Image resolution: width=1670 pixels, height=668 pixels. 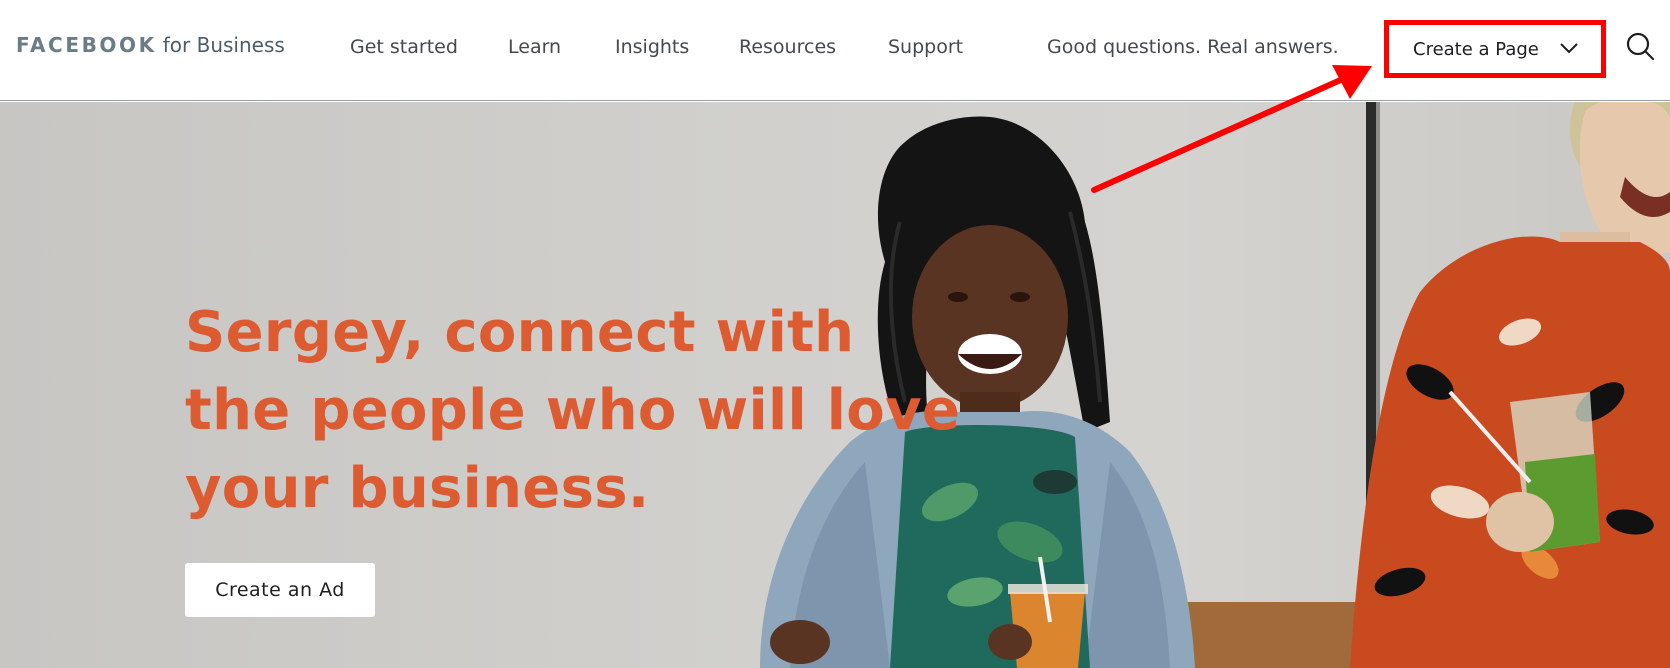 I want to click on headline-line: Sergey, connect with, so click(x=520, y=332).